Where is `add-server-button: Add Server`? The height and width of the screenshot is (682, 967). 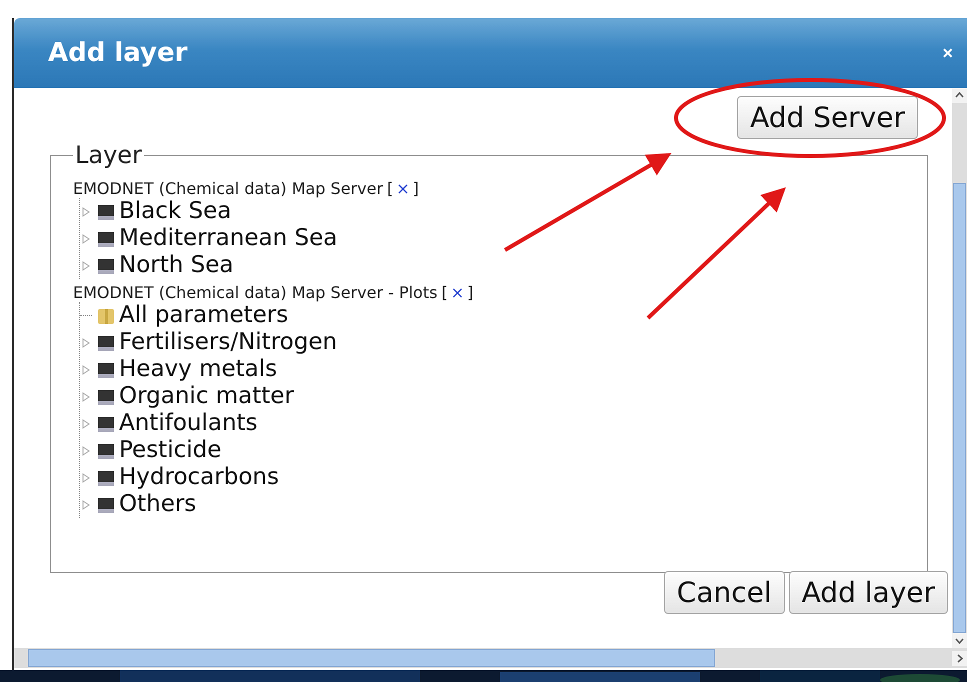
add-server-button: Add Server is located at coordinates (827, 117).